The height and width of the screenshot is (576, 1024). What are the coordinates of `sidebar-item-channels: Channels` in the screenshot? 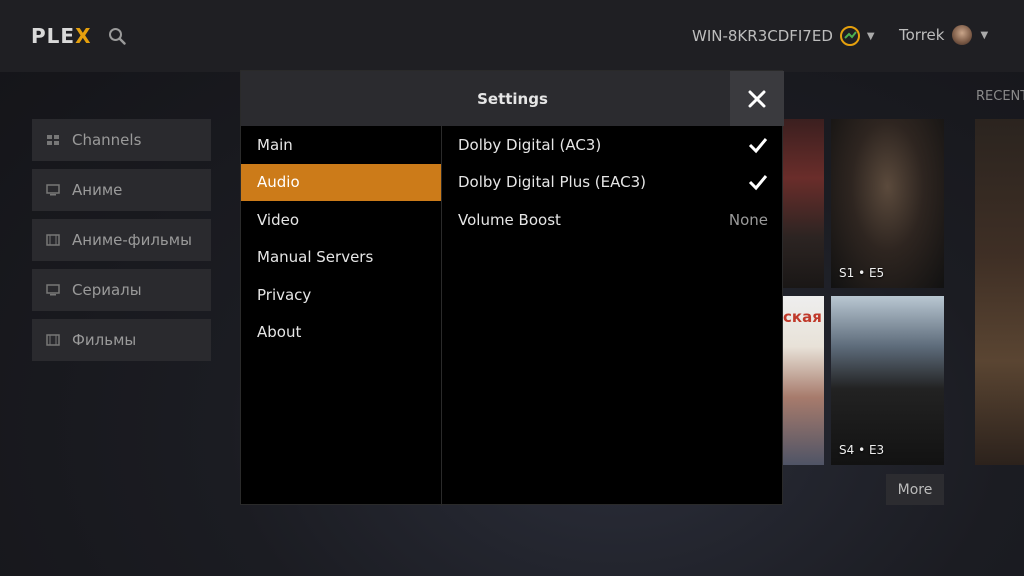 It's located at (121, 140).